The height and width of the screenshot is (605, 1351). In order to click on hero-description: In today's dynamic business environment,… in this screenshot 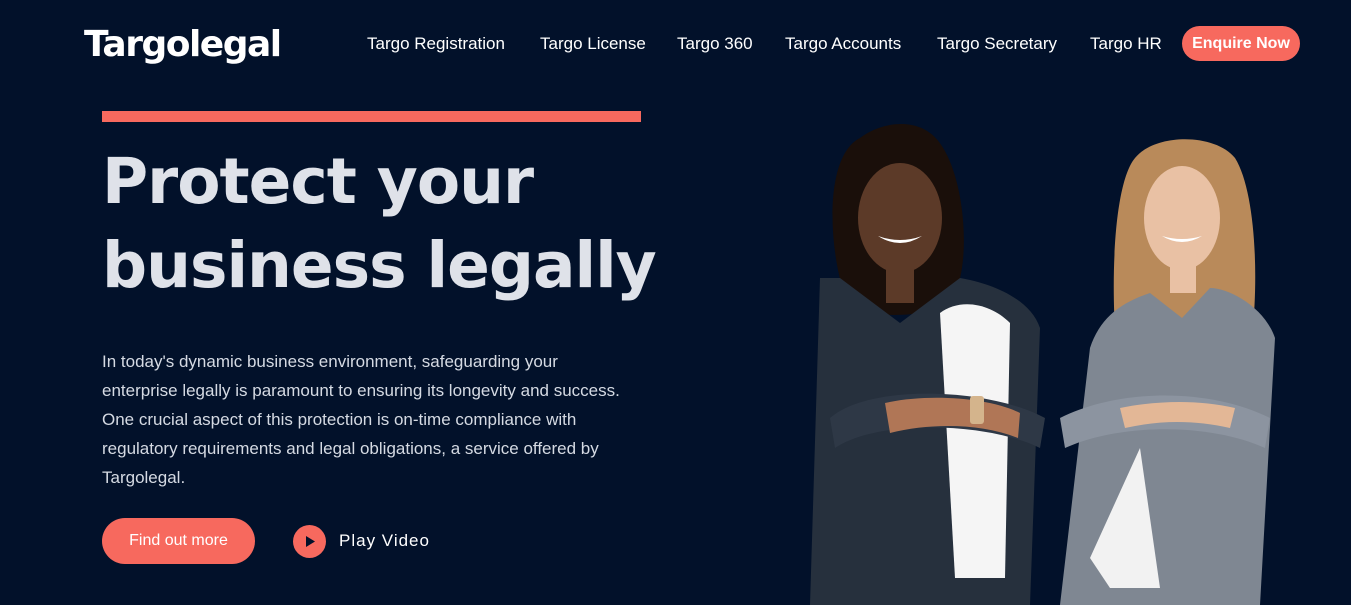, I will do `click(361, 419)`.